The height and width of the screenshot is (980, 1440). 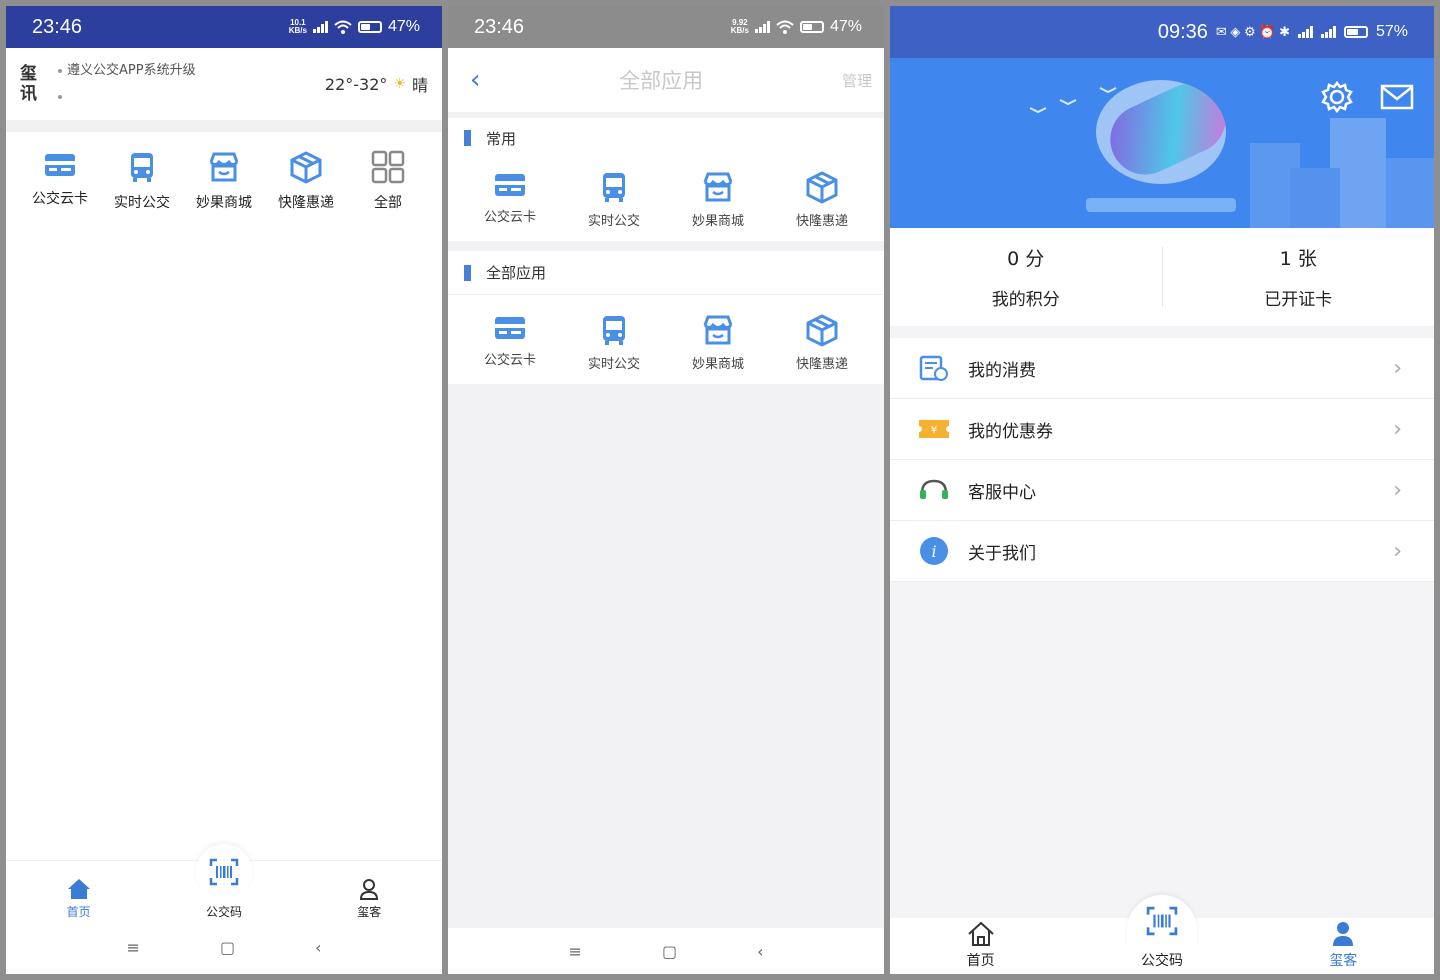 I want to click on menu-my-coupons: ¥ 我的优惠券 ›, so click(x=1162, y=429).